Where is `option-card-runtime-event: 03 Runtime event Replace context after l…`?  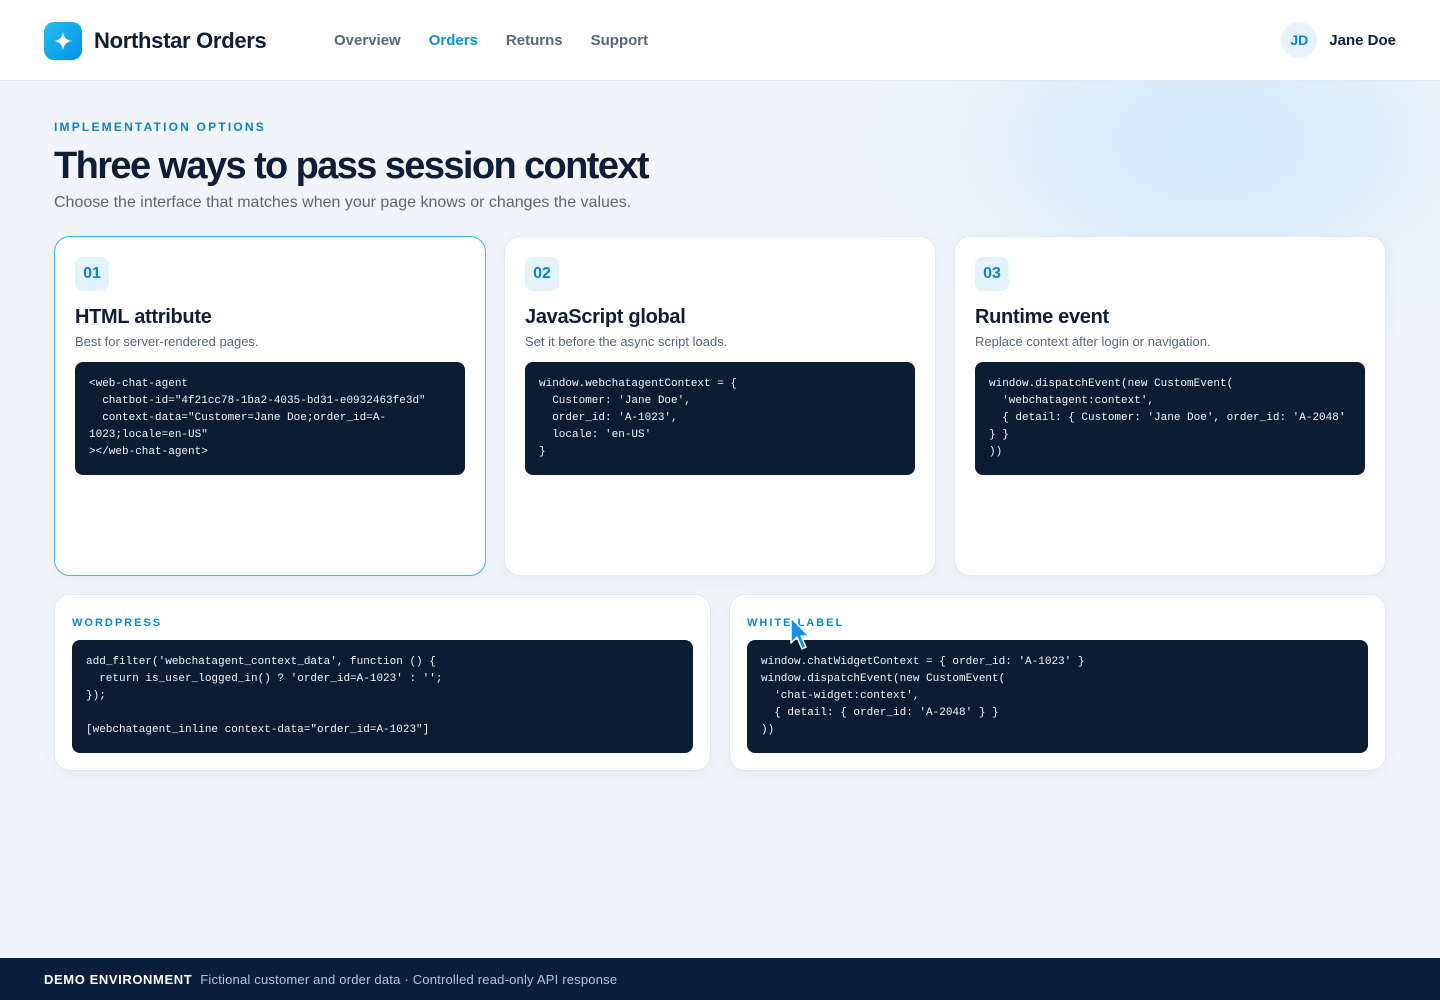 option-card-runtime-event: 03 Runtime event Replace context after l… is located at coordinates (1170, 406).